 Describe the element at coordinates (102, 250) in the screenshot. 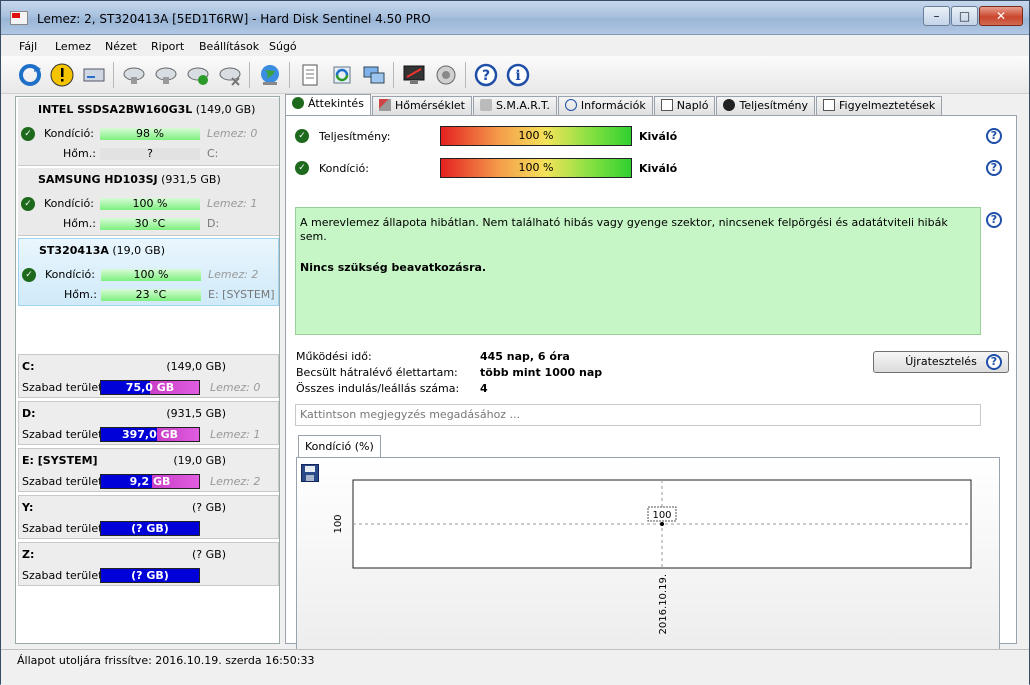

I see `disk-name: ST320413A (19,0 GB)` at that location.